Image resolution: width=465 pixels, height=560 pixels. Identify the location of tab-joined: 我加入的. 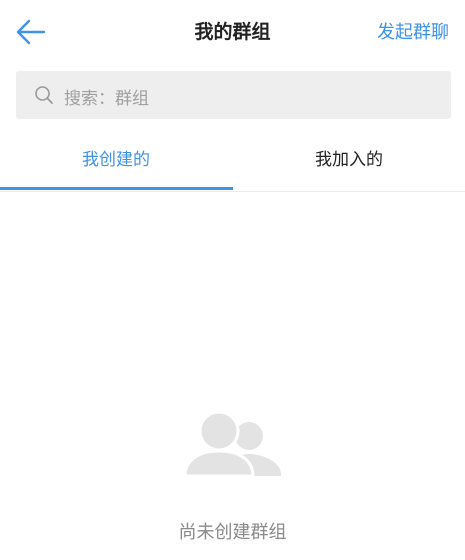
(349, 160).